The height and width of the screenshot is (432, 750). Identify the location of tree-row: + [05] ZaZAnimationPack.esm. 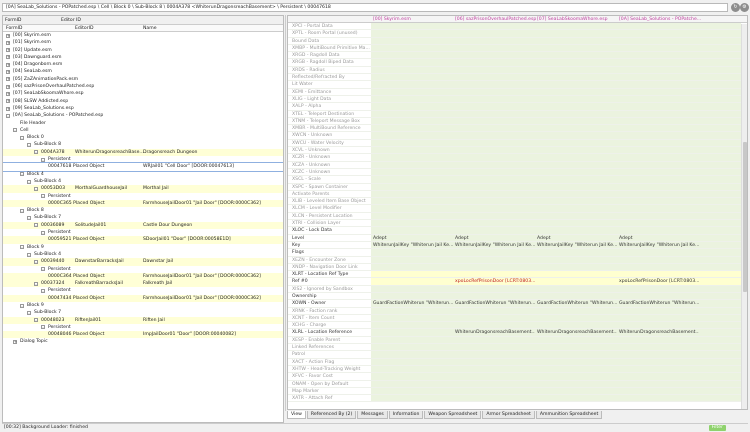
(143, 79).